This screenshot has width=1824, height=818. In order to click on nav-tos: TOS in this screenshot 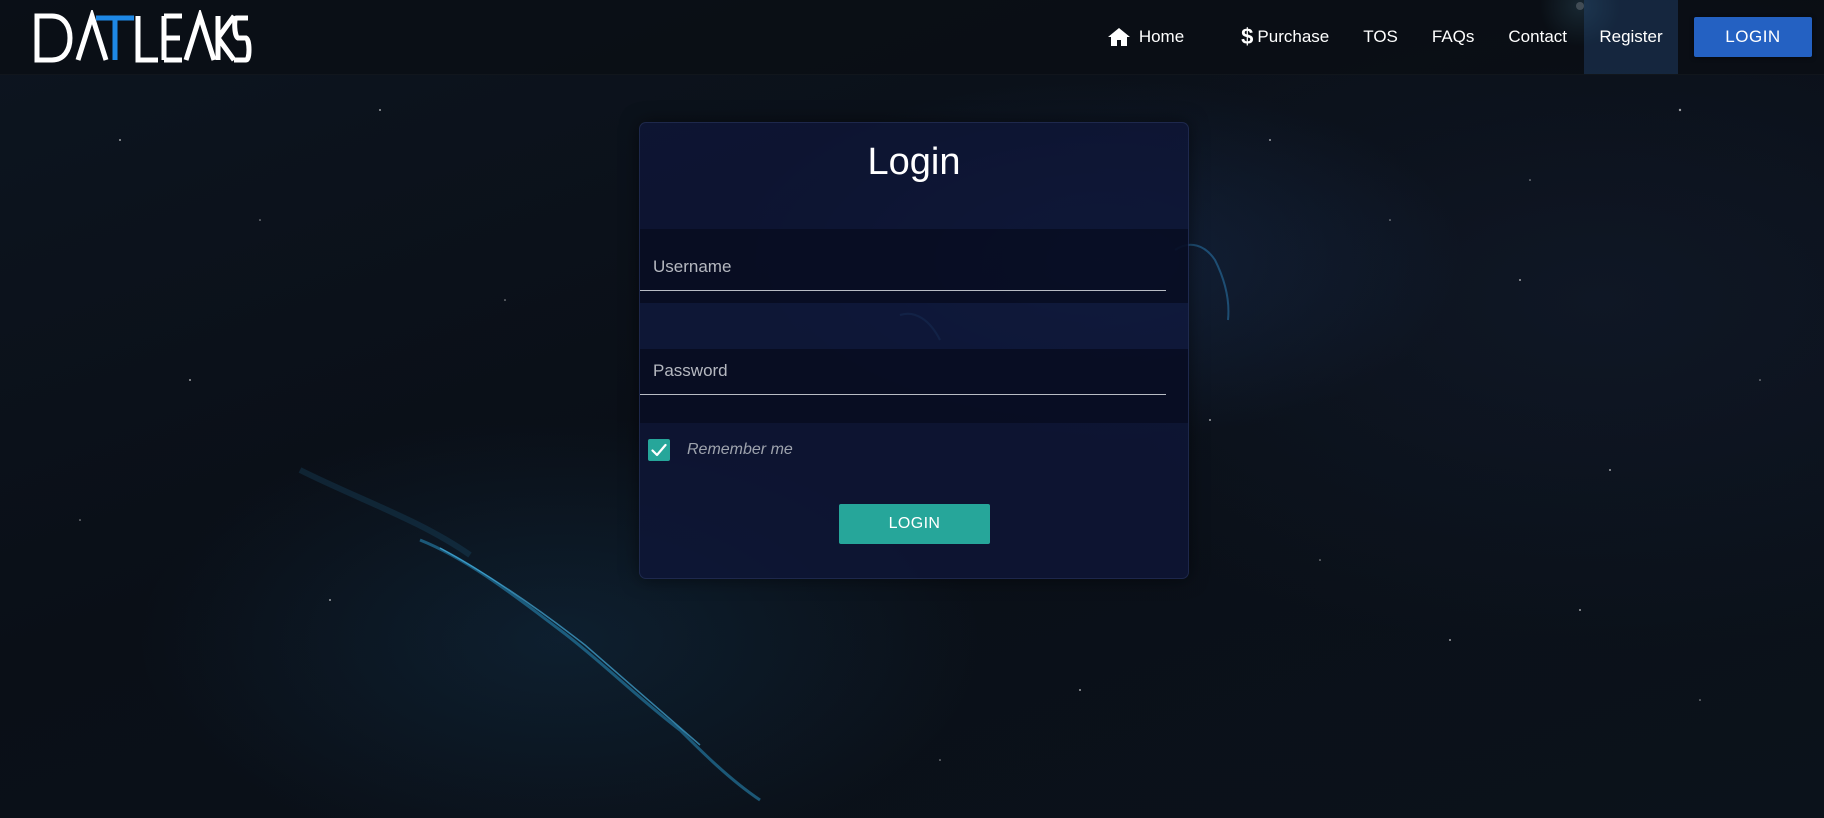, I will do `click(1380, 37)`.